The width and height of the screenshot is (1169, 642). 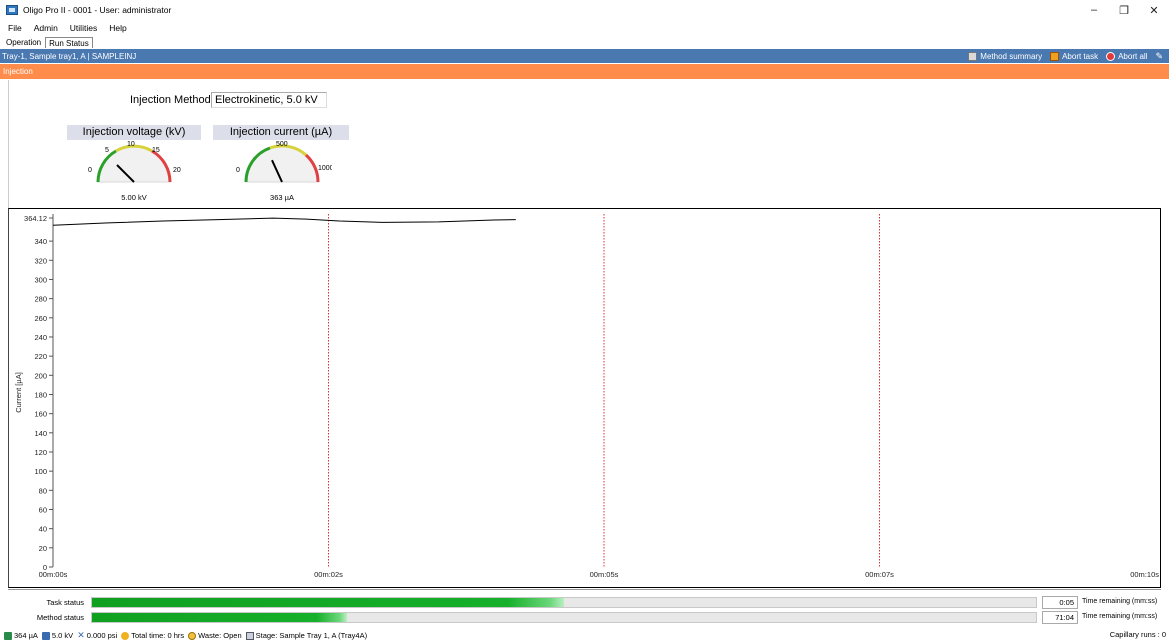 What do you see at coordinates (564, 617) in the screenshot?
I see `method-progress-bar` at bounding box center [564, 617].